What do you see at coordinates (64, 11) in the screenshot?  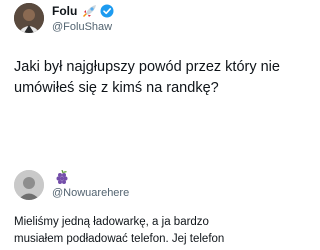 I see `display-name: Folu` at bounding box center [64, 11].